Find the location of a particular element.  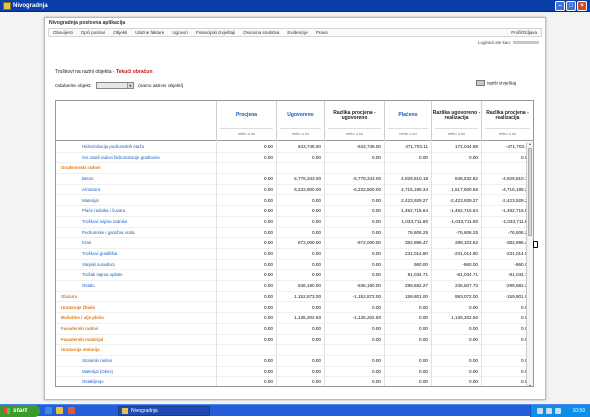

vertical-scrollbar: ▴ ▾ is located at coordinates (529, 264).